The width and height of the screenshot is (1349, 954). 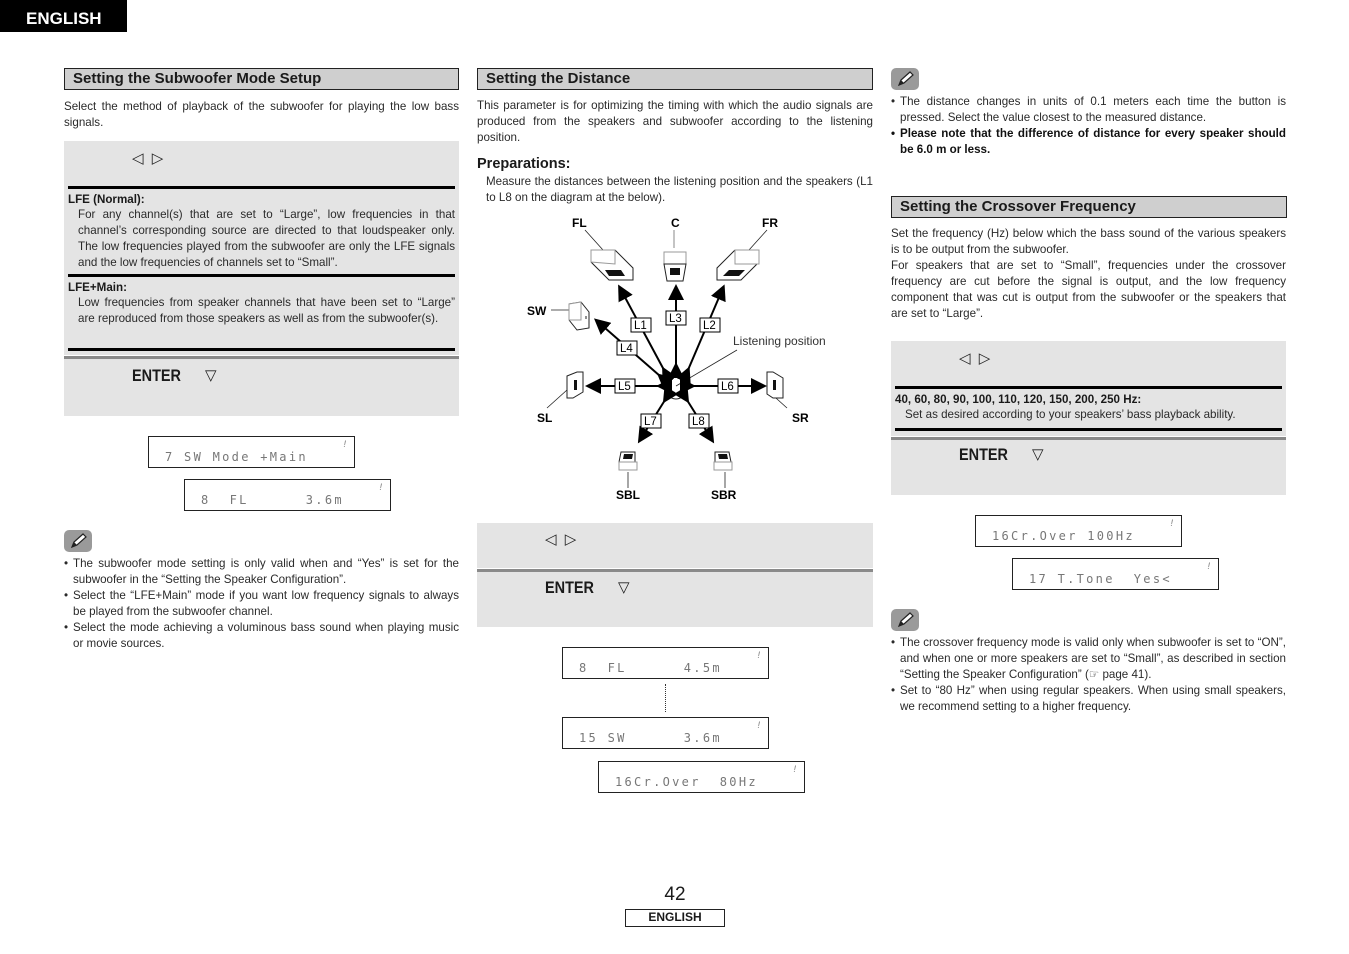 What do you see at coordinates (675, 894) in the screenshot?
I see `page-number: 42` at bounding box center [675, 894].